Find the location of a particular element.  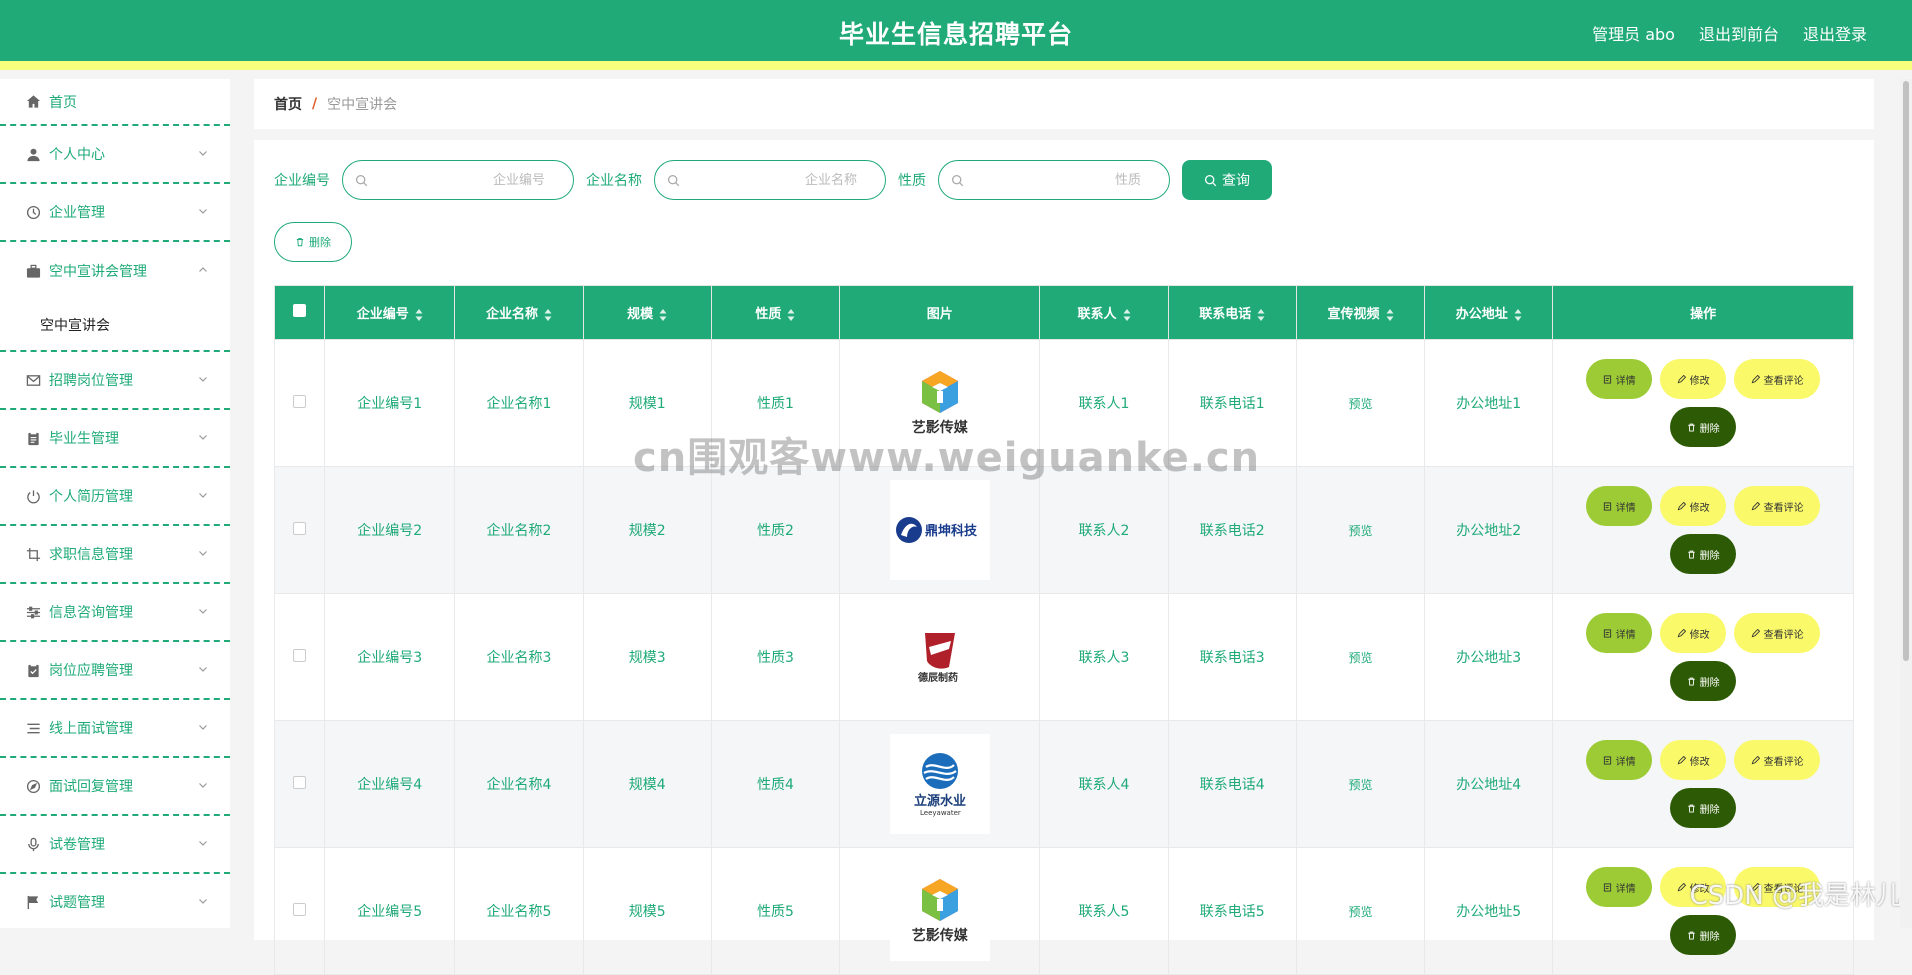

sidebar-item-12: 试卷管理 is located at coordinates (115, 845).